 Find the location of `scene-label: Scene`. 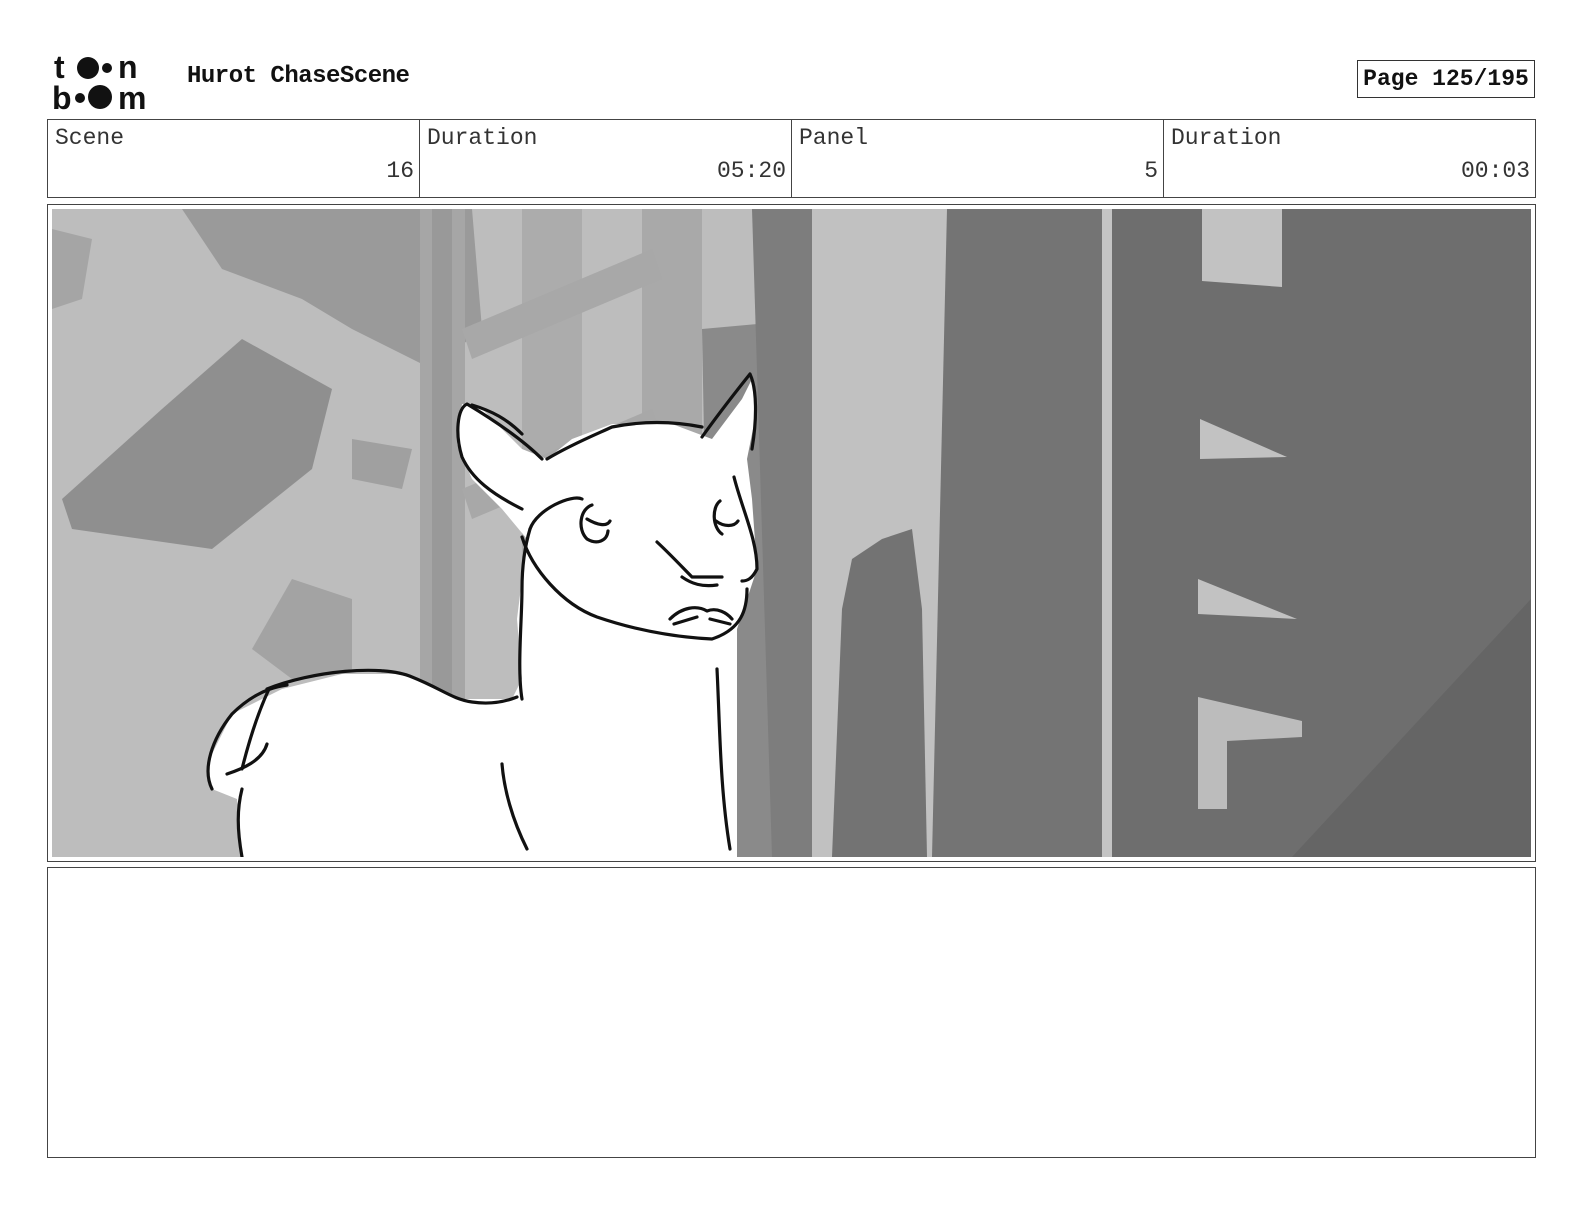

scene-label: Scene is located at coordinates (90, 138).